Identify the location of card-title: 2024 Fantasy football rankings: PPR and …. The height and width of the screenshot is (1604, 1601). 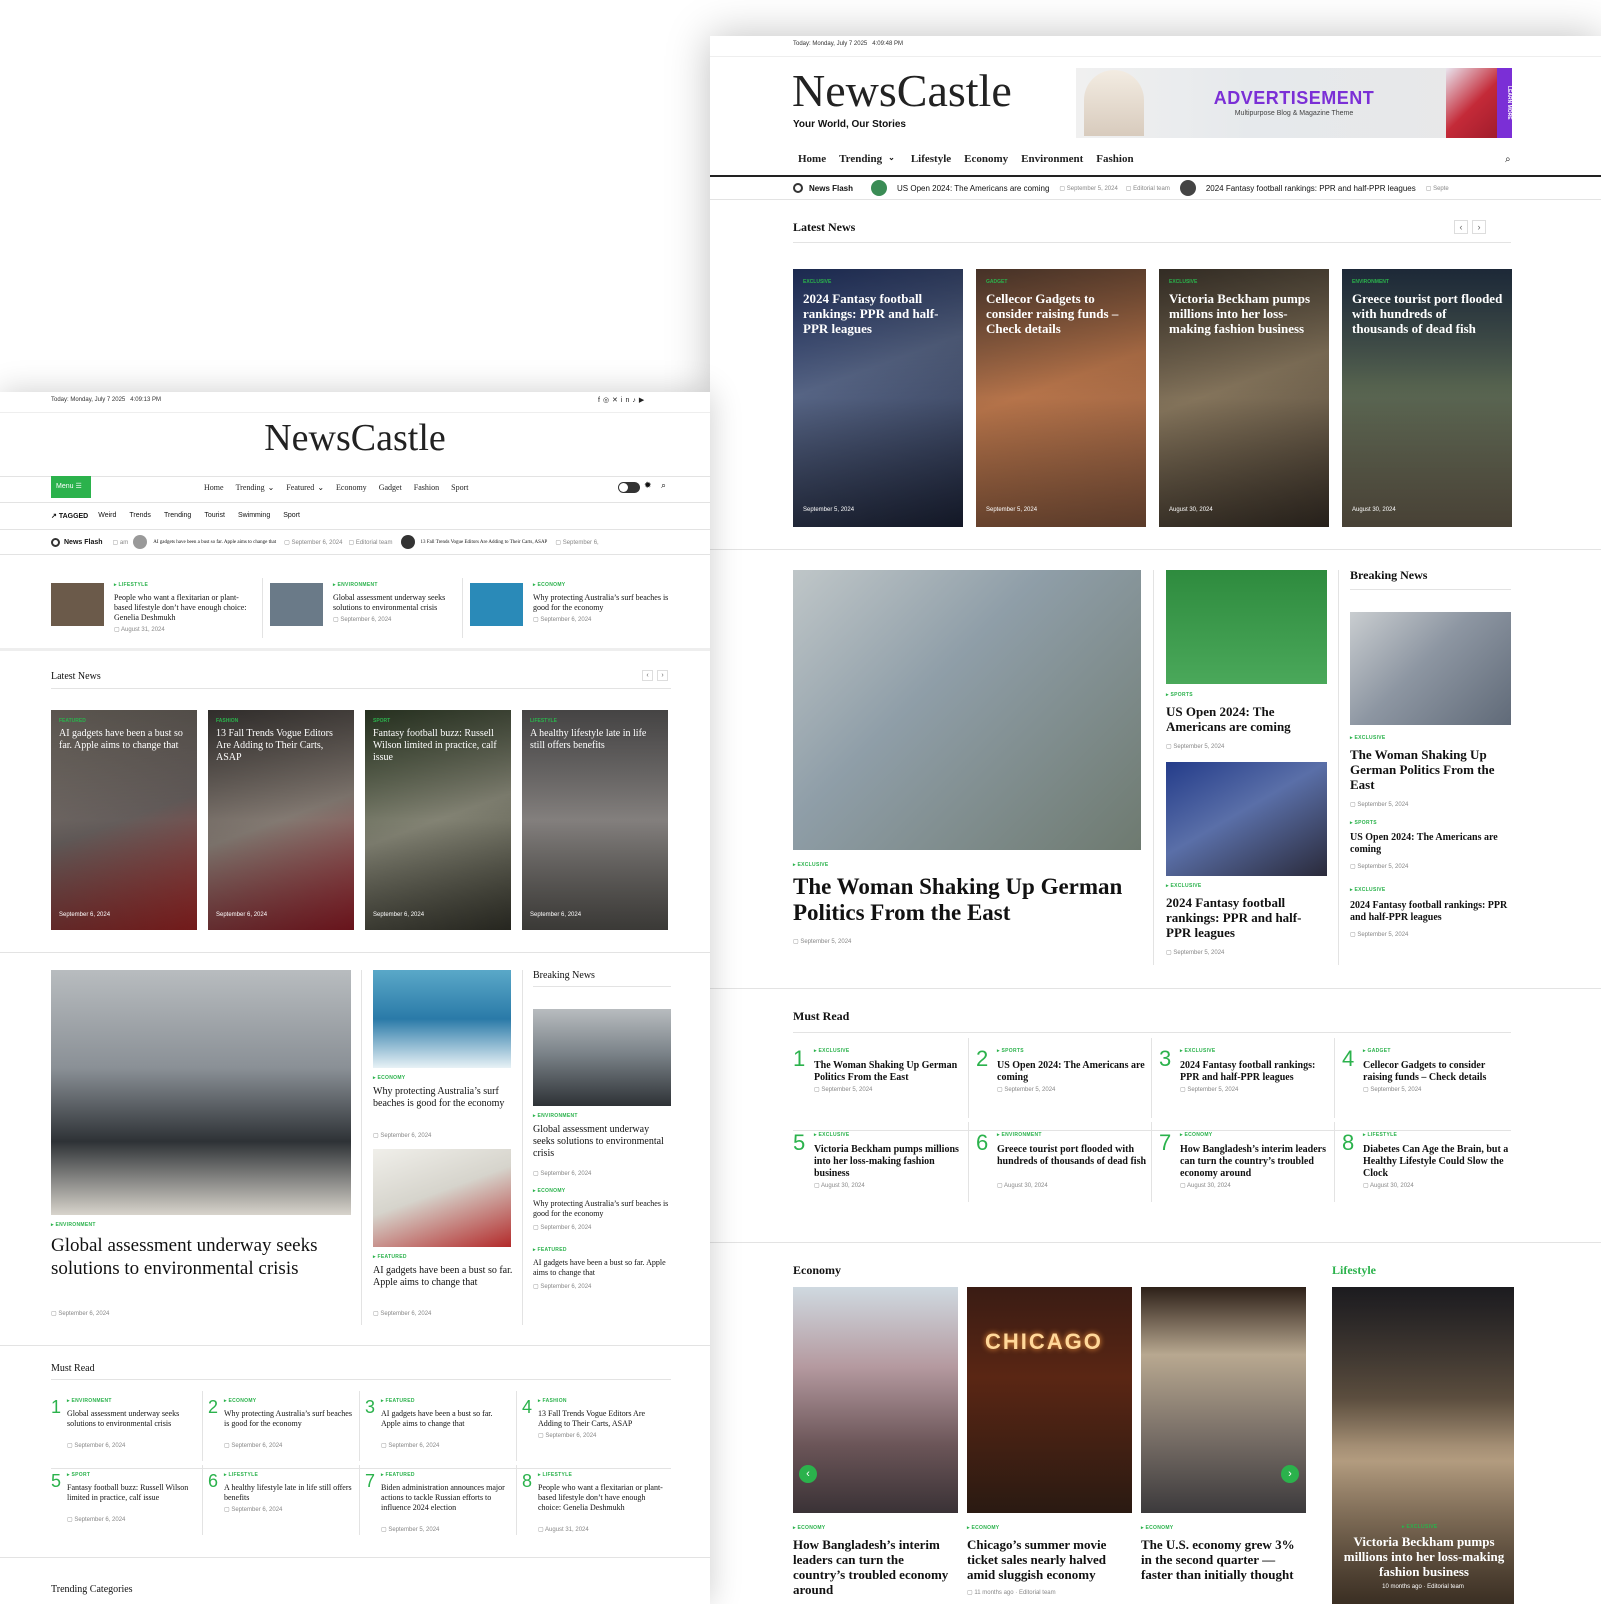
(879, 313).